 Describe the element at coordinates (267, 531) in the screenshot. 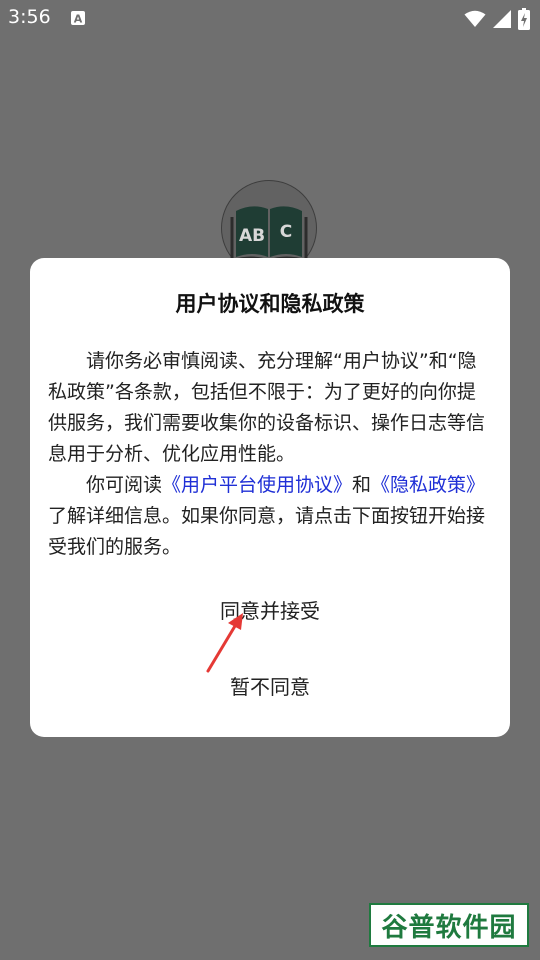

I see `paragraph-2-suffix: 了解详细信息。如果你同意，请点击下面按钮开始接受我们的服务。` at that location.